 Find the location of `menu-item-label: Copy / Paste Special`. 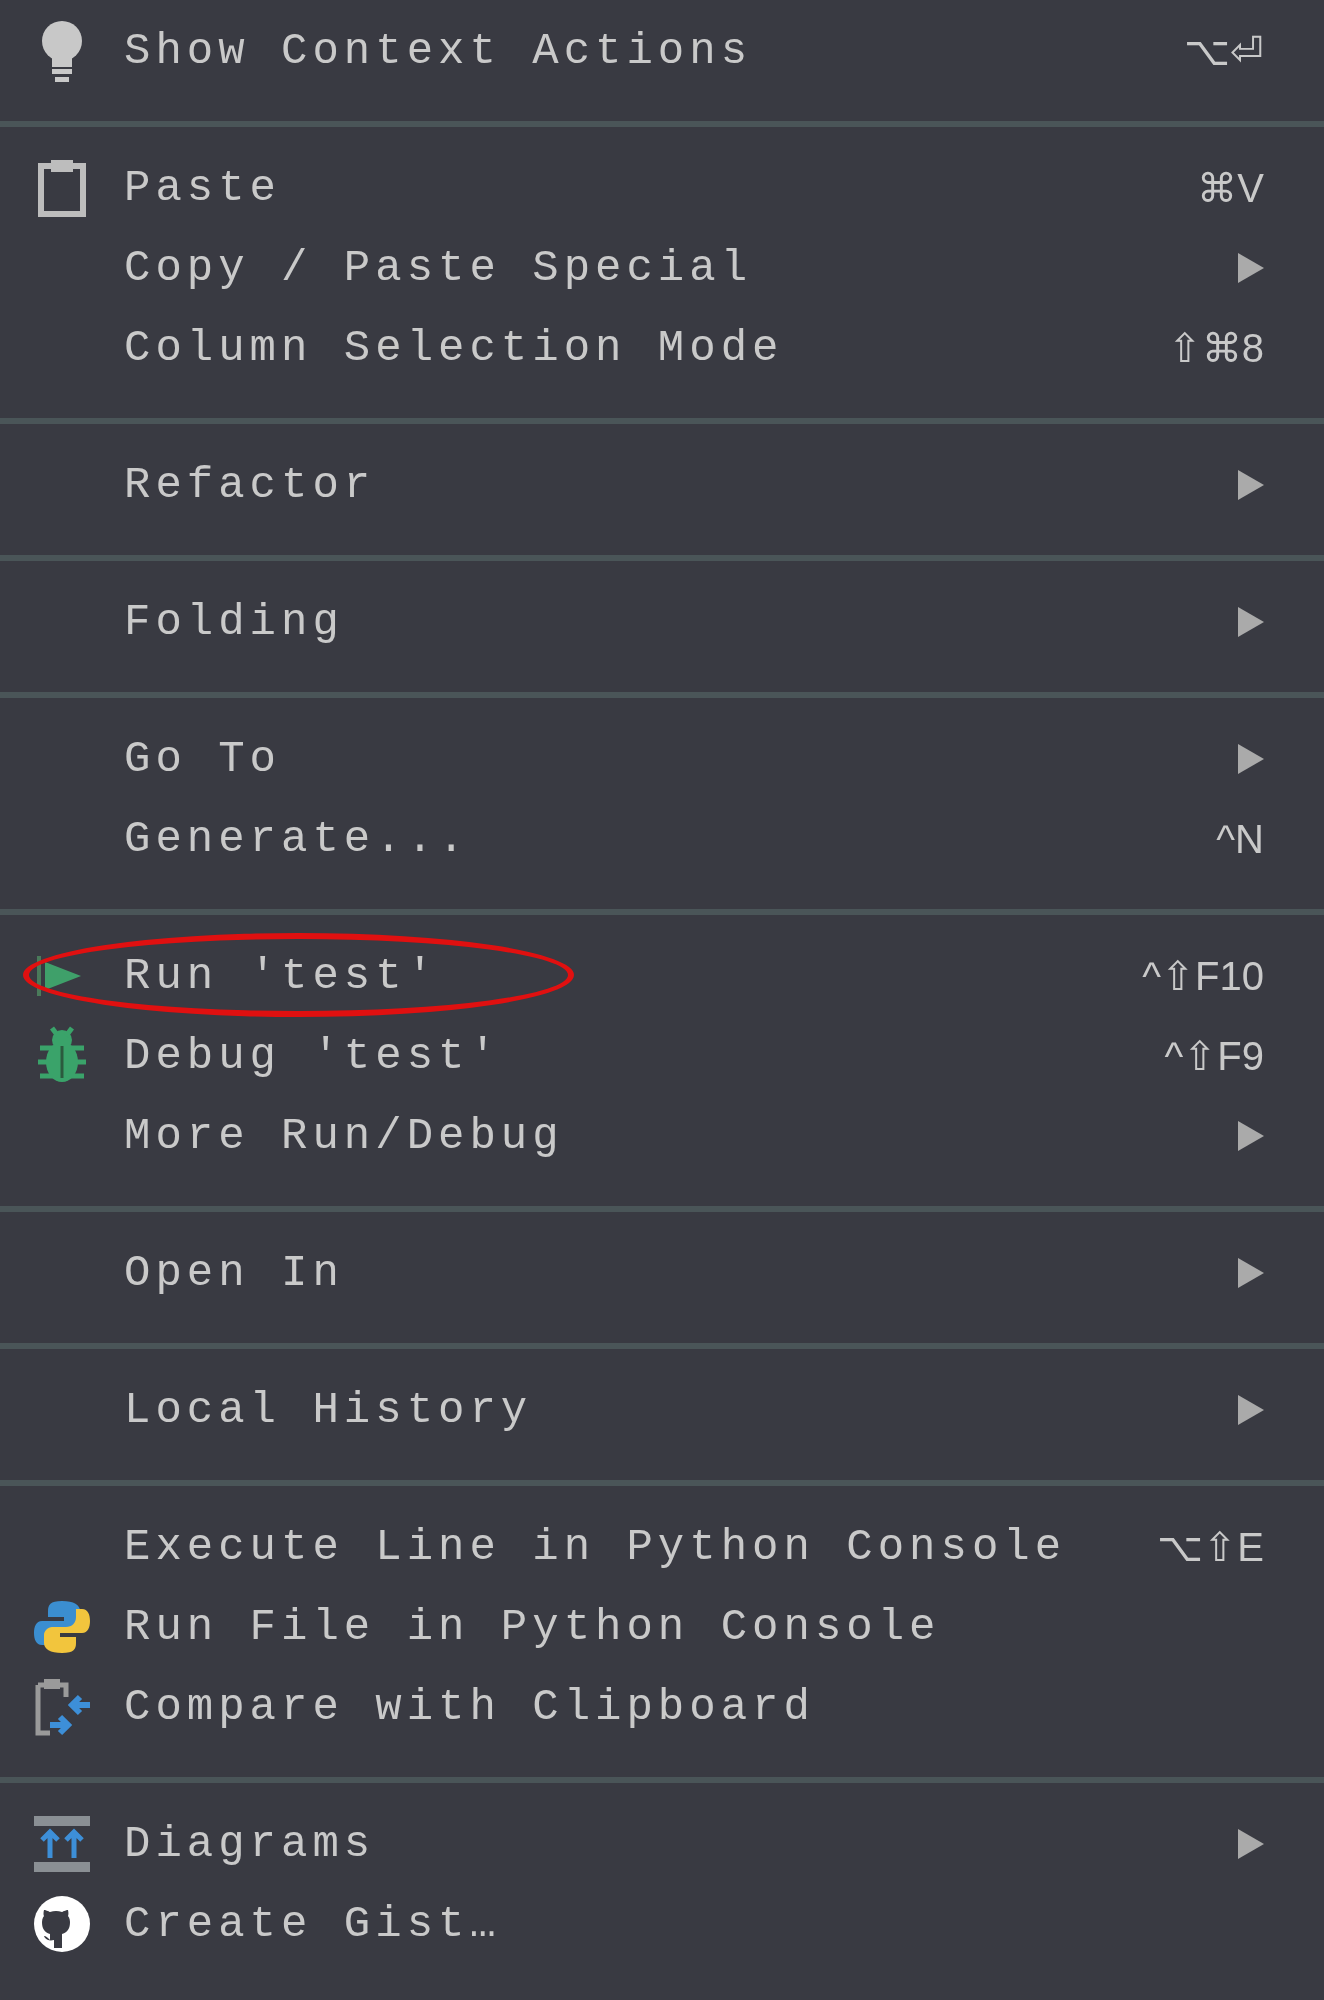

menu-item-label: Copy / Paste Special is located at coordinates (438, 268).